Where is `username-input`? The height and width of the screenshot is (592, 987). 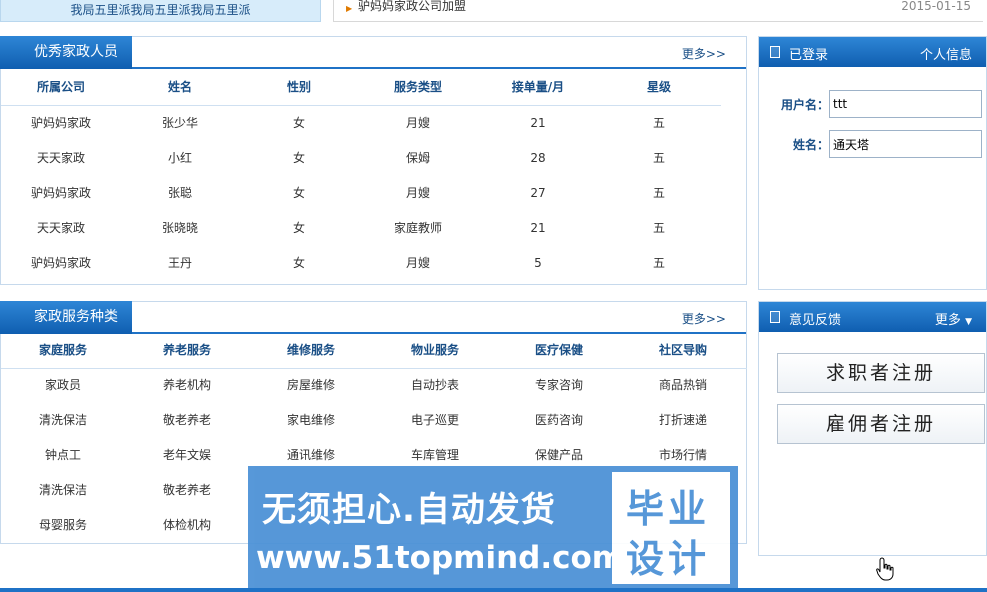 username-input is located at coordinates (905, 104).